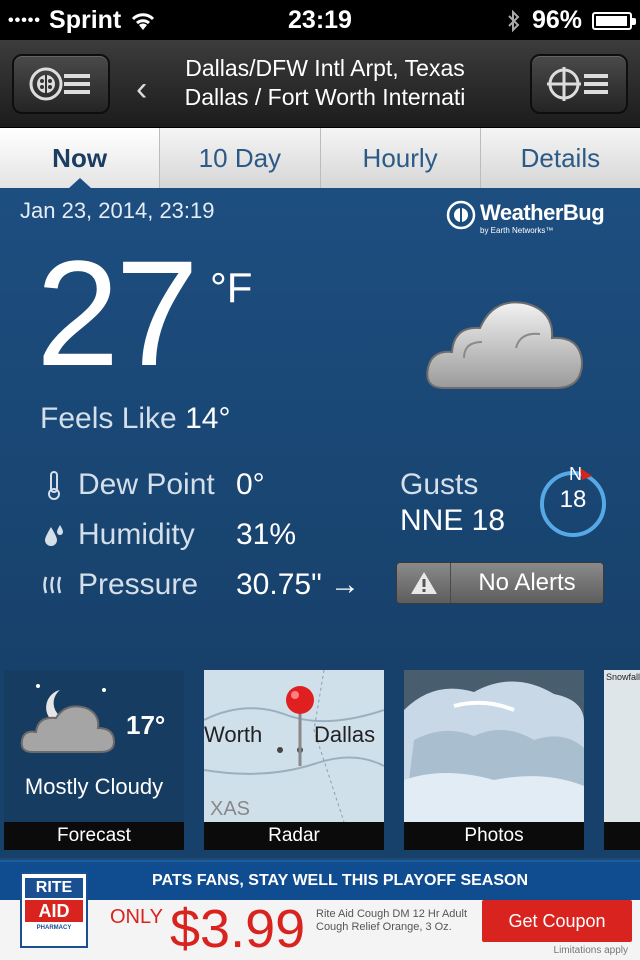 Image resolution: width=640 pixels, height=960 pixels. What do you see at coordinates (54, 535) in the screenshot?
I see `humidity-drop-icon` at bounding box center [54, 535].